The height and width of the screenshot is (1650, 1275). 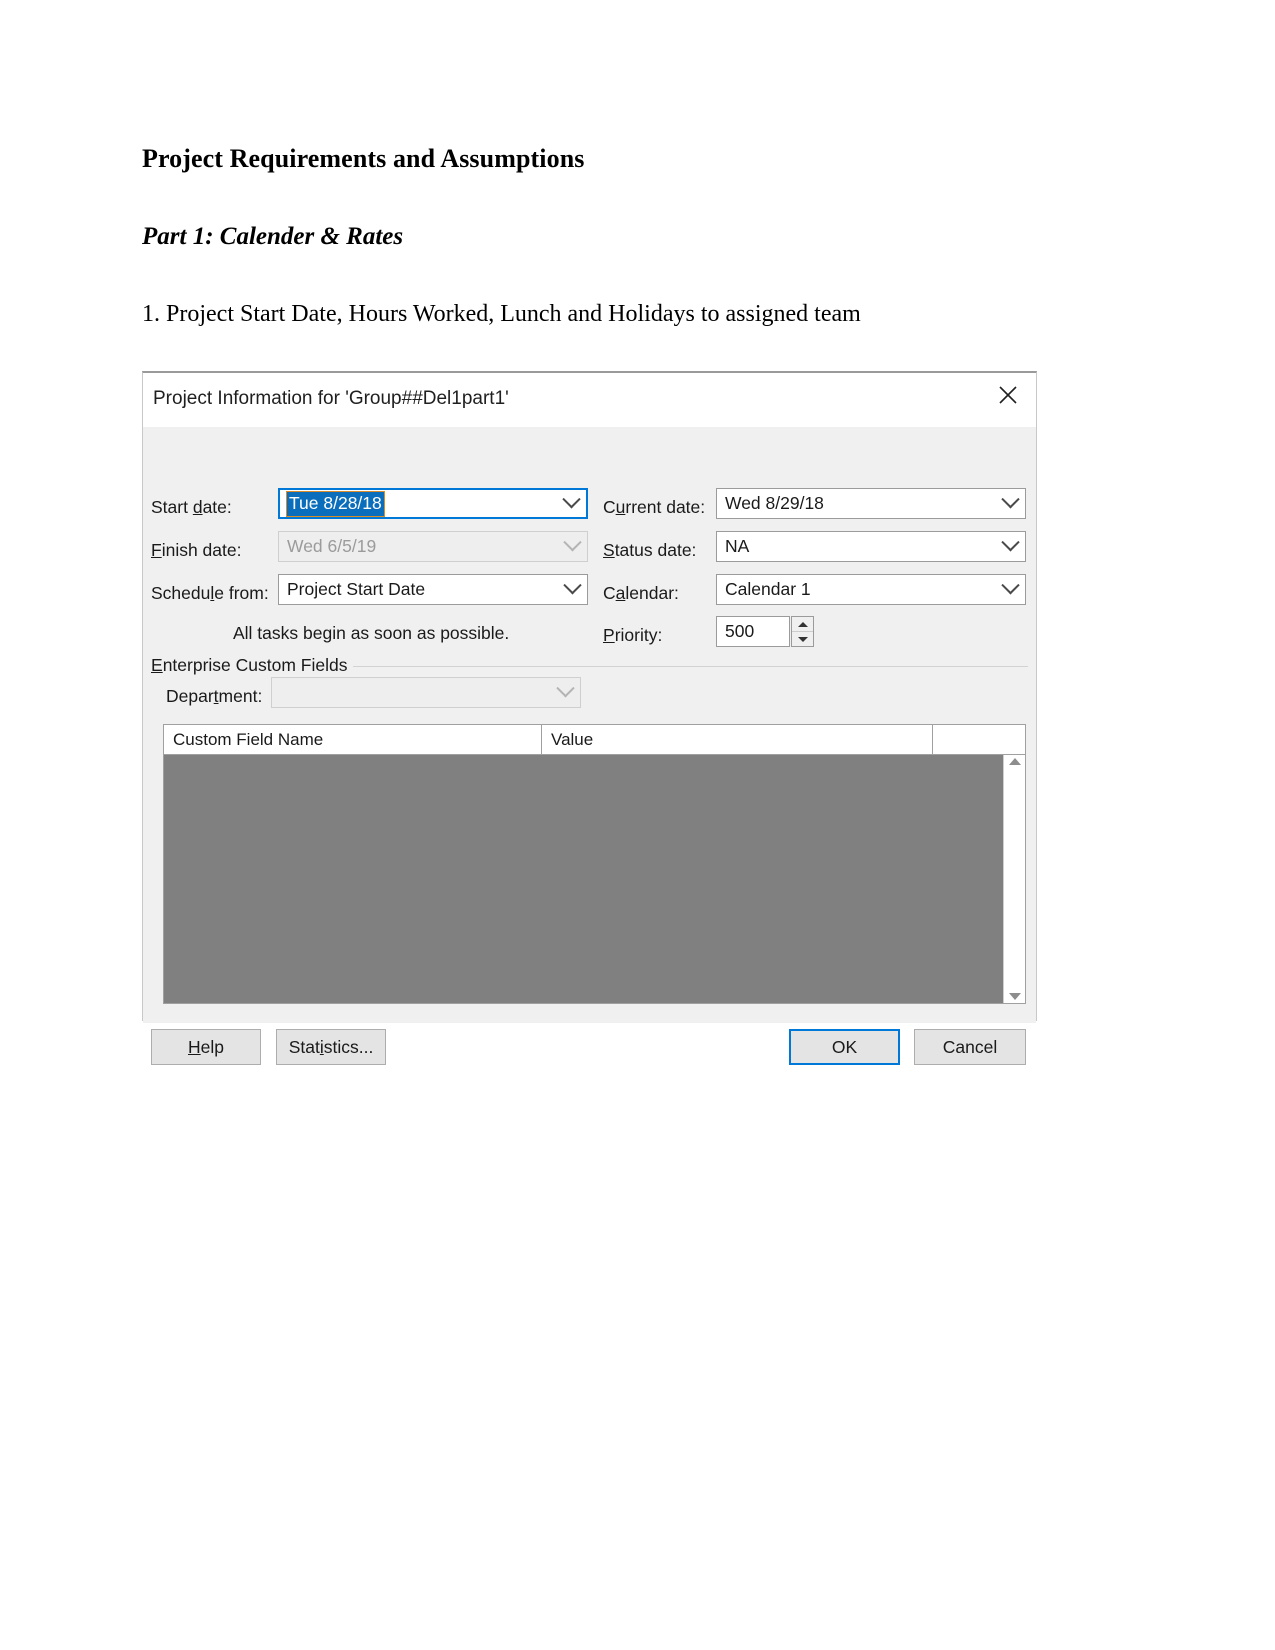 What do you see at coordinates (737, 546) in the screenshot?
I see `status-date-value: NA` at bounding box center [737, 546].